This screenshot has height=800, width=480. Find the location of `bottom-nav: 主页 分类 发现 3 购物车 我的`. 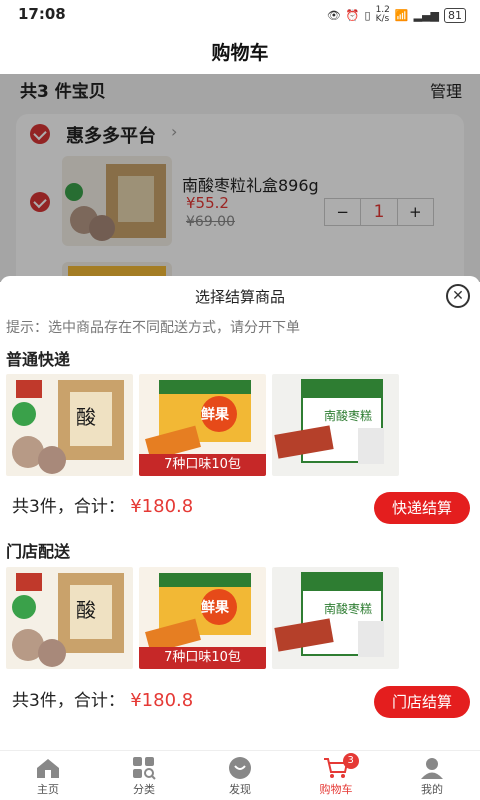

bottom-nav: 主页 分类 发现 3 购物车 我的 is located at coordinates (240, 775).